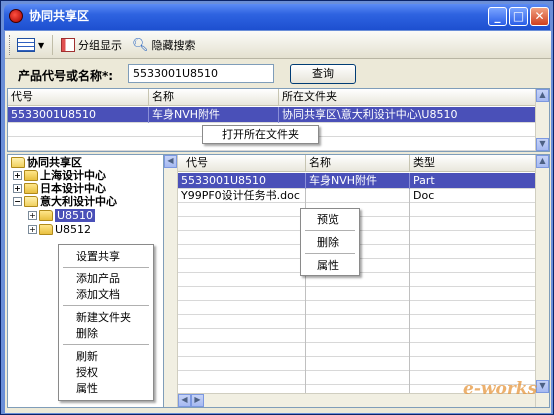 This screenshot has height=415, width=554. Describe the element at coordinates (171, 281) in the screenshot. I see `file-list-left-scrollbar: ◀` at that location.